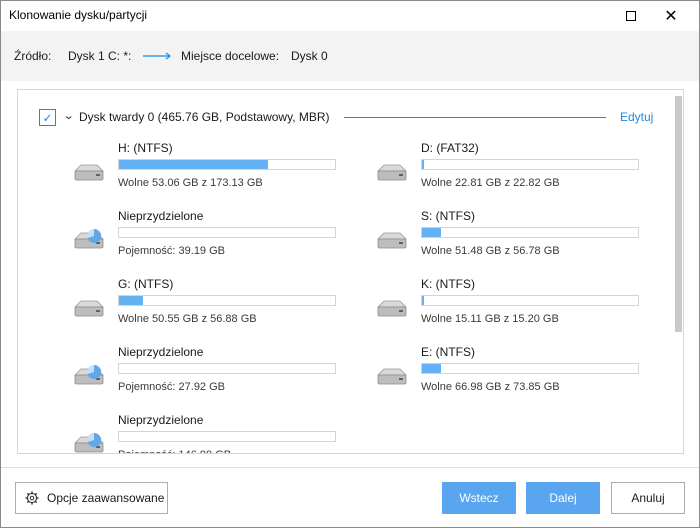  What do you see at coordinates (212, 375) in the screenshot?
I see `partition-item: Nieprzydzielone Pojemność: 27.92 GB` at bounding box center [212, 375].